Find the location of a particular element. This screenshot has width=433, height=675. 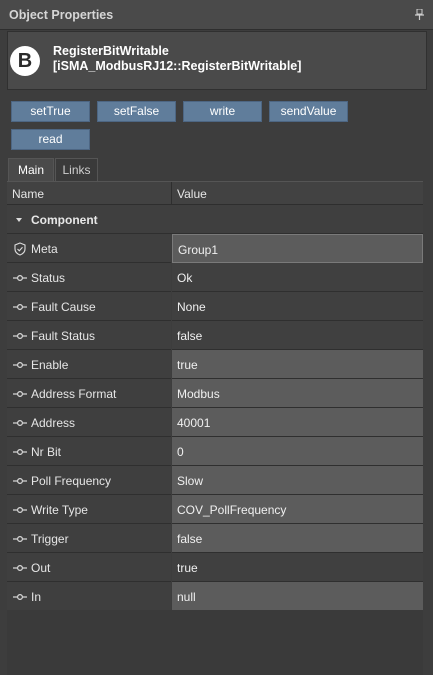

component-group-row: Component is located at coordinates (215, 219).